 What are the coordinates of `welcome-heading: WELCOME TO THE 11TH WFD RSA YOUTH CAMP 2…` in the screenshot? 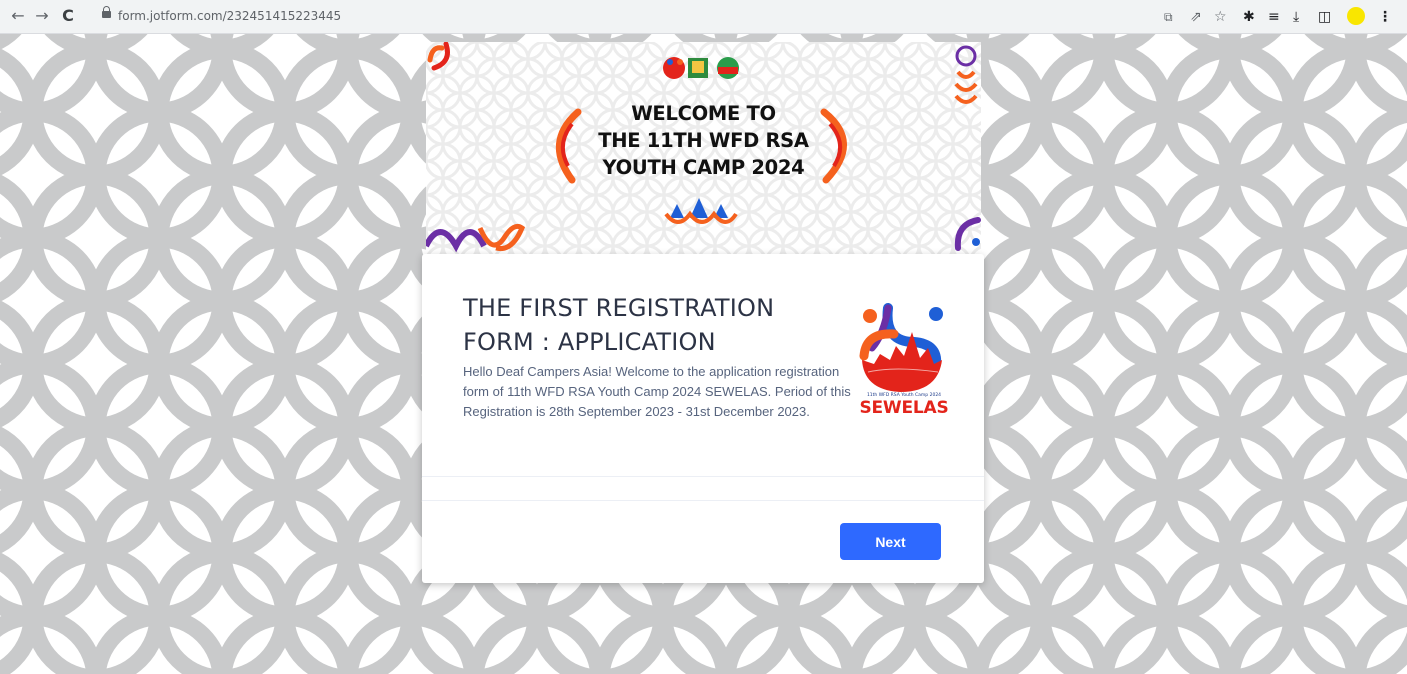 It's located at (703, 140).